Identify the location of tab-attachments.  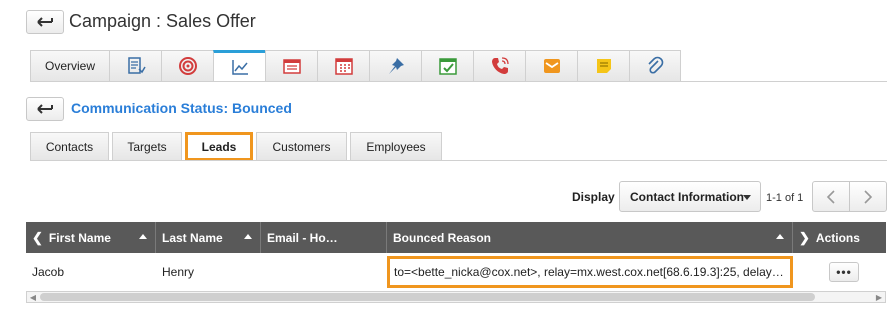
(655, 66).